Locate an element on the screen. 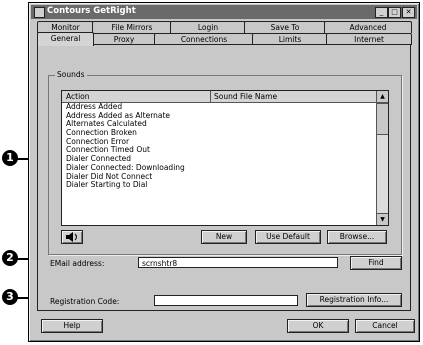  email-field: scrnshtr8 is located at coordinates (238, 262).